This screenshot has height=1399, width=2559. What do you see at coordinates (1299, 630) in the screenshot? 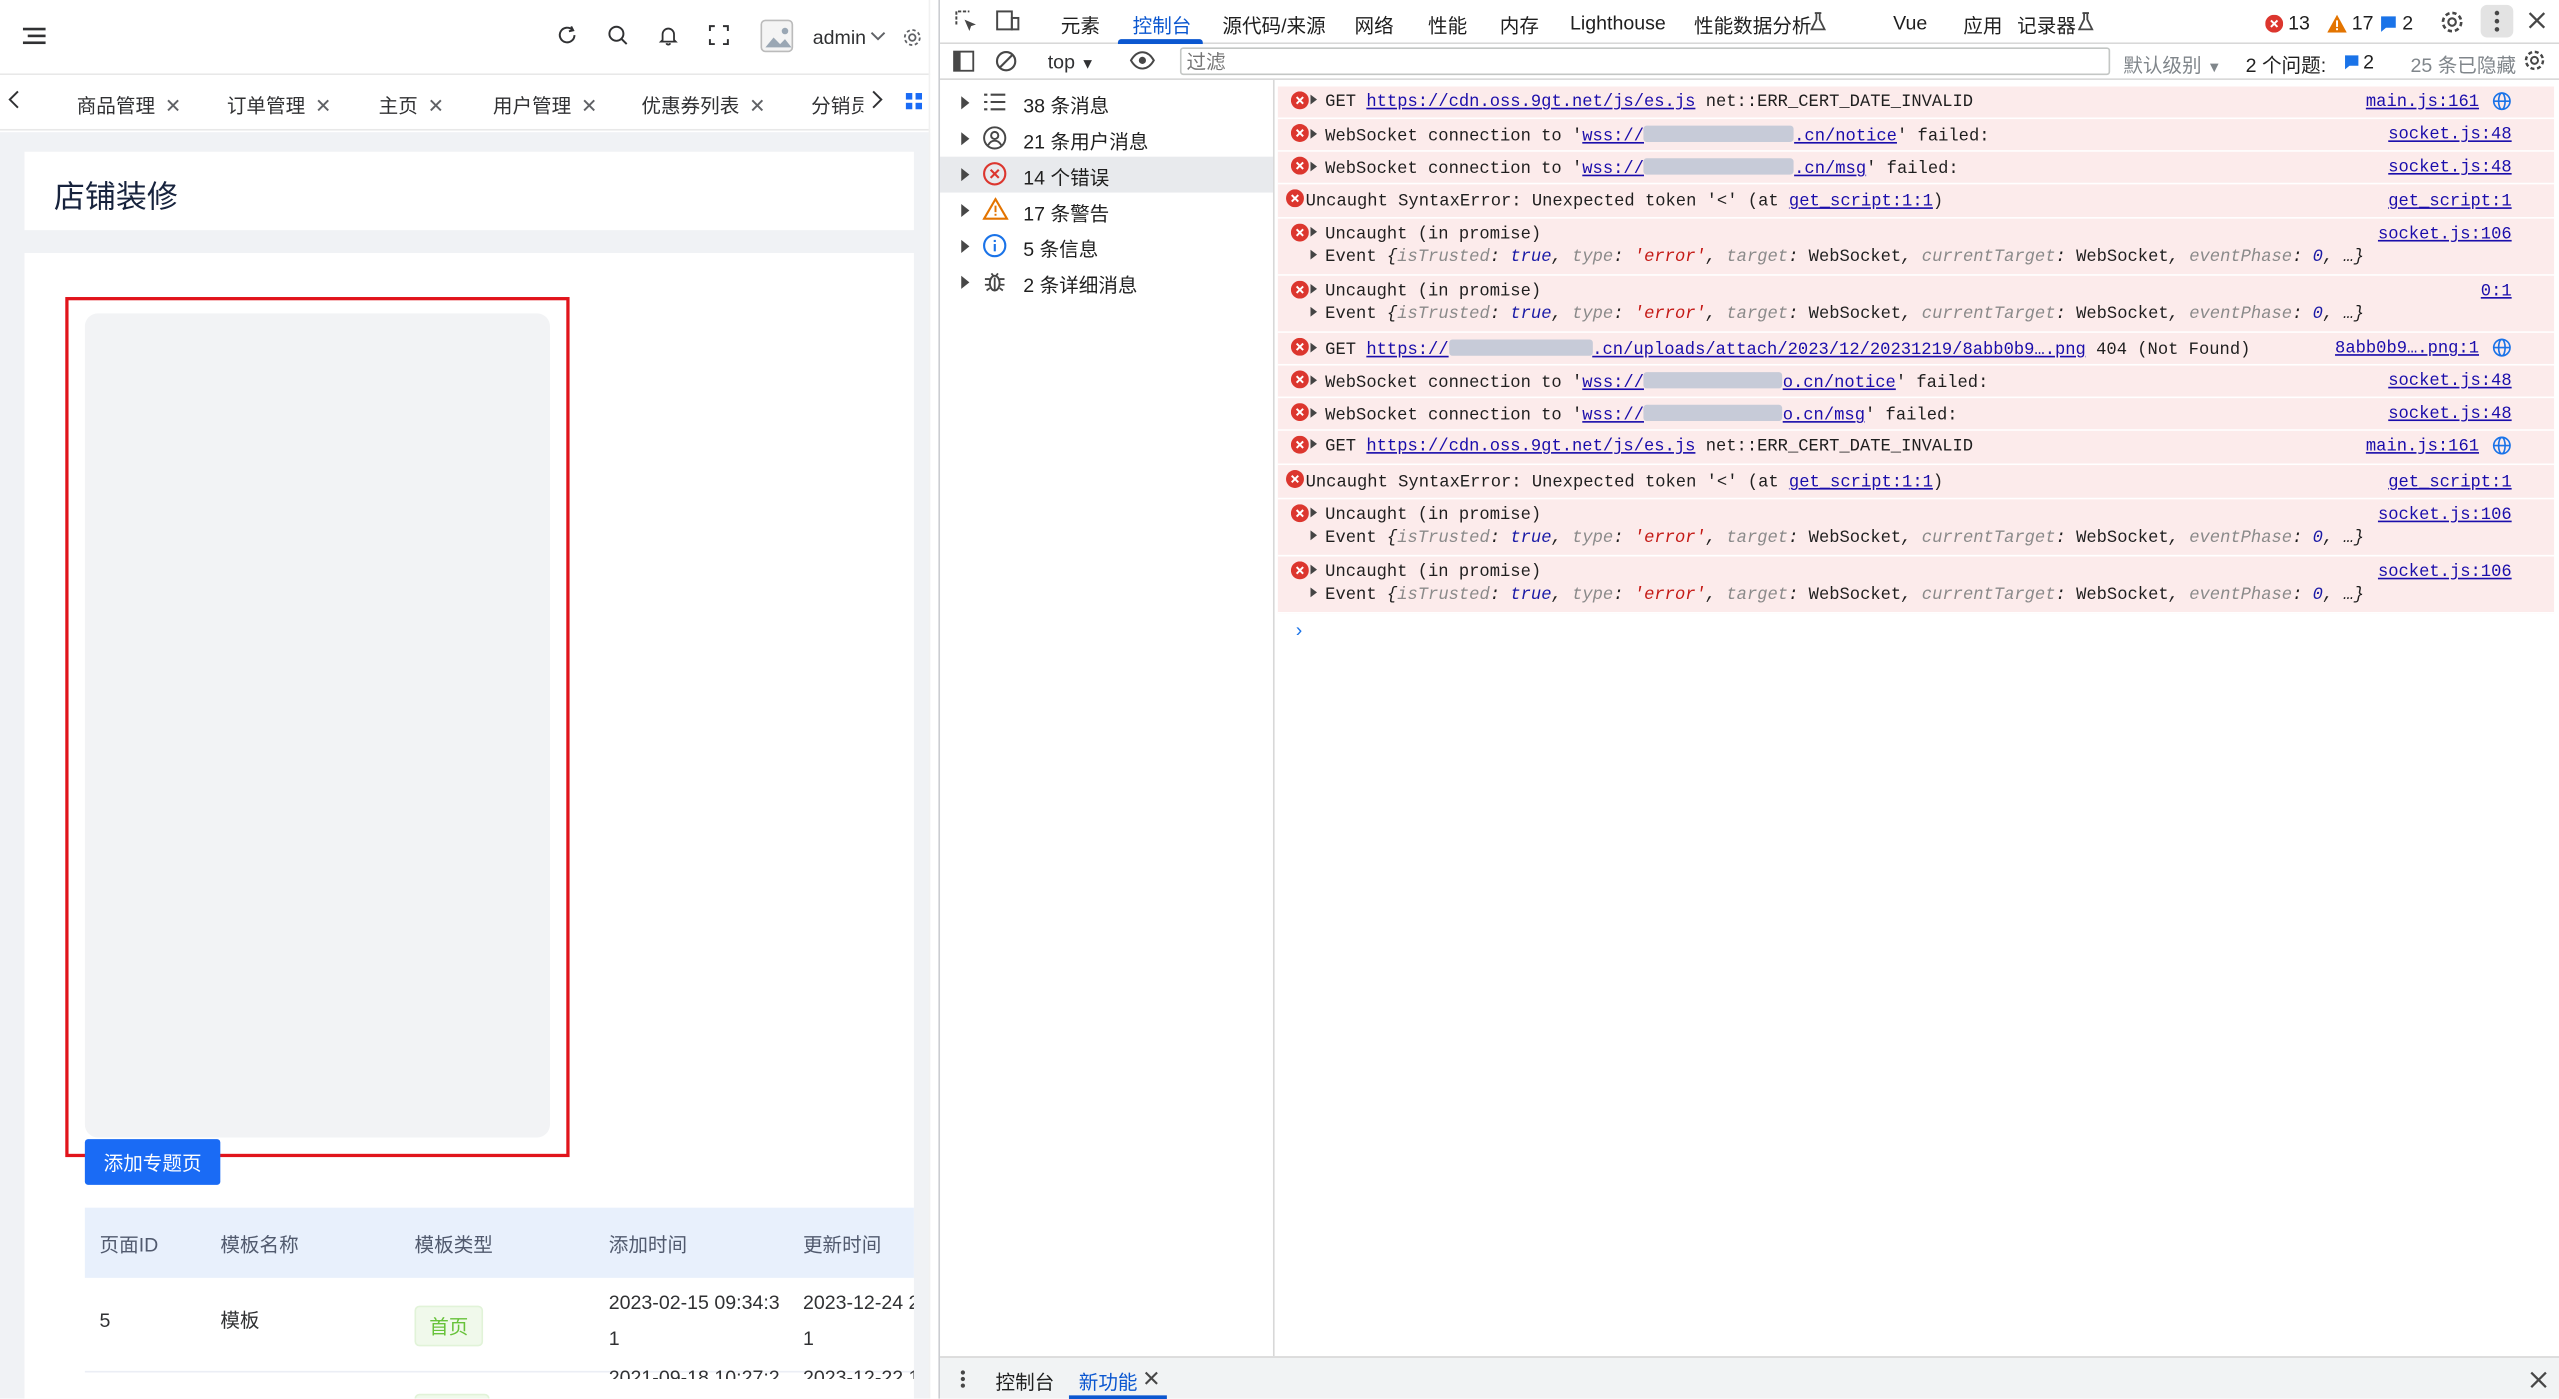
I see `console-prompt: ›` at bounding box center [1299, 630].